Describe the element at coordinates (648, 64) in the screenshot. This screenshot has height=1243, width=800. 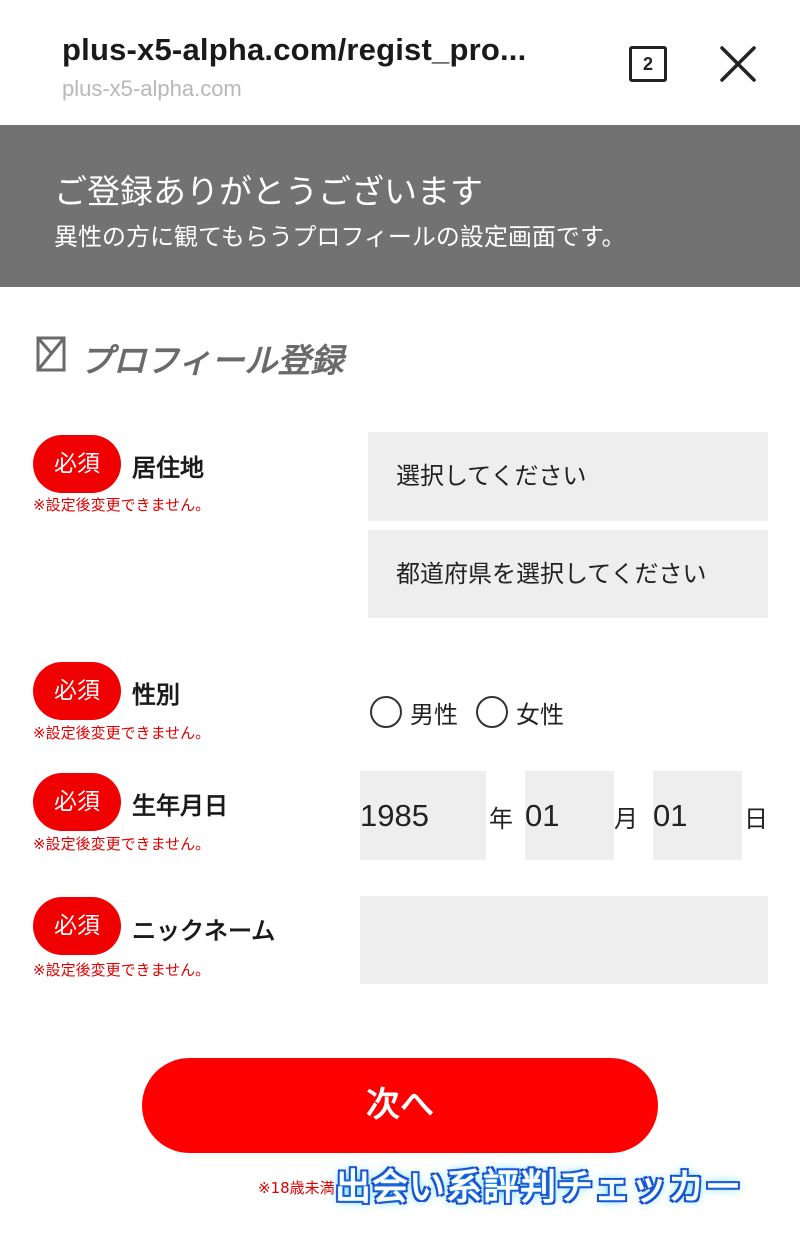
I see `tab-switcher-button: 2` at that location.